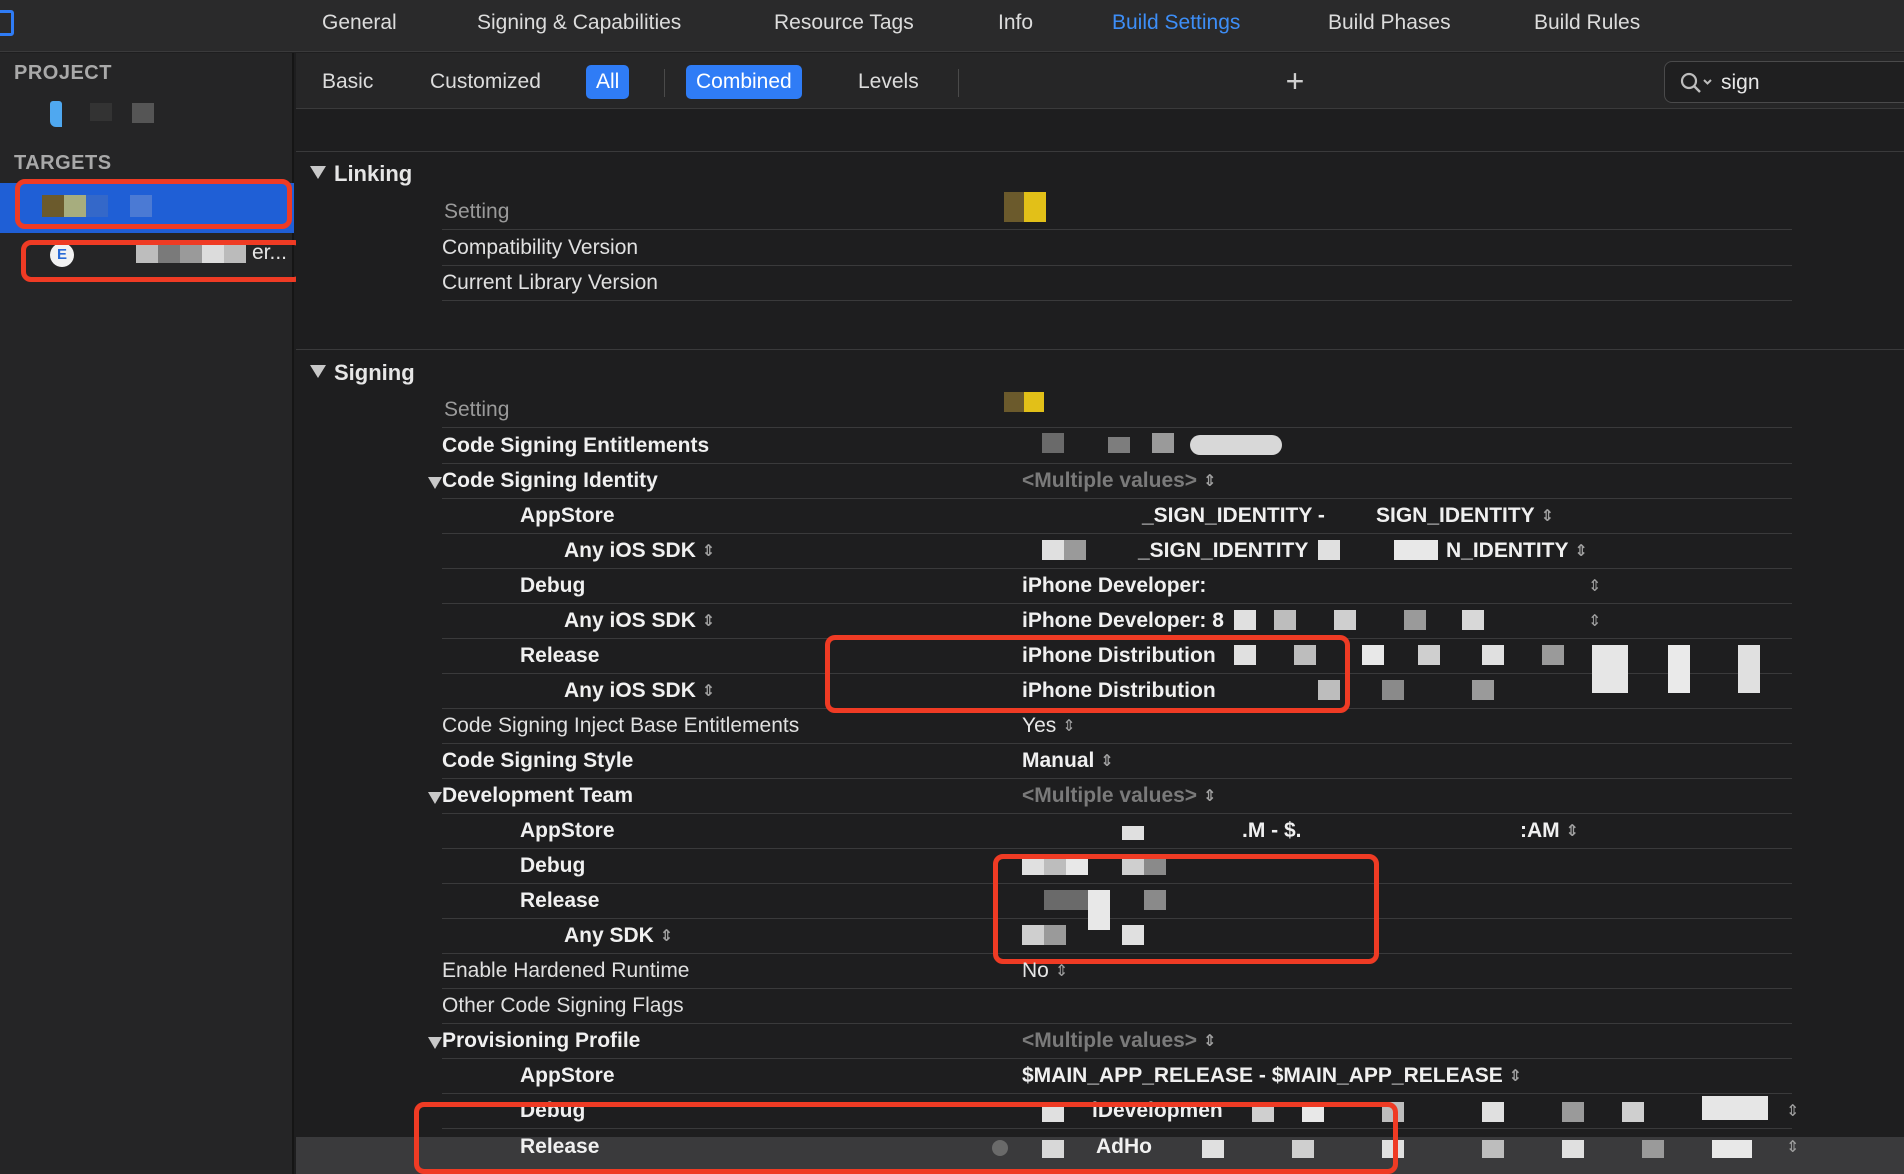 Image resolution: width=1904 pixels, height=1174 pixels. Describe the element at coordinates (1233, 515) in the screenshot. I see `setting-value: _SIGN_IDENTITY -` at that location.